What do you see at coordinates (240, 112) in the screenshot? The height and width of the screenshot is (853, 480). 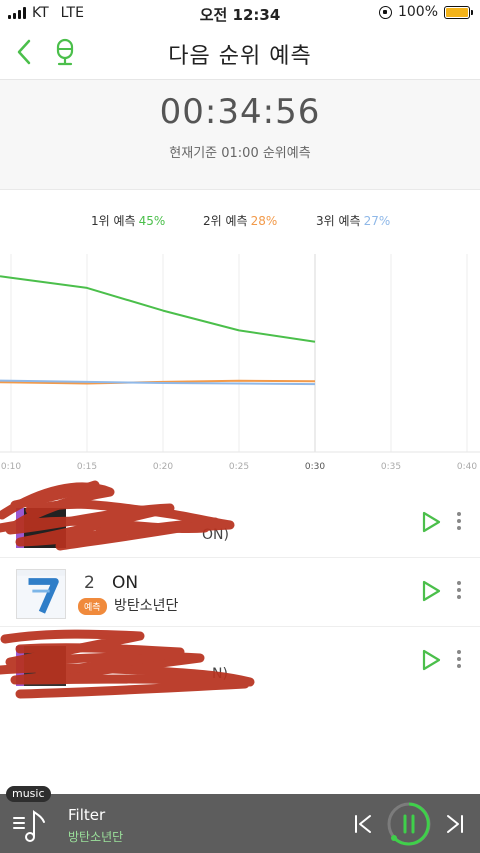 I see `countdown-timer: 00:34:56` at bounding box center [240, 112].